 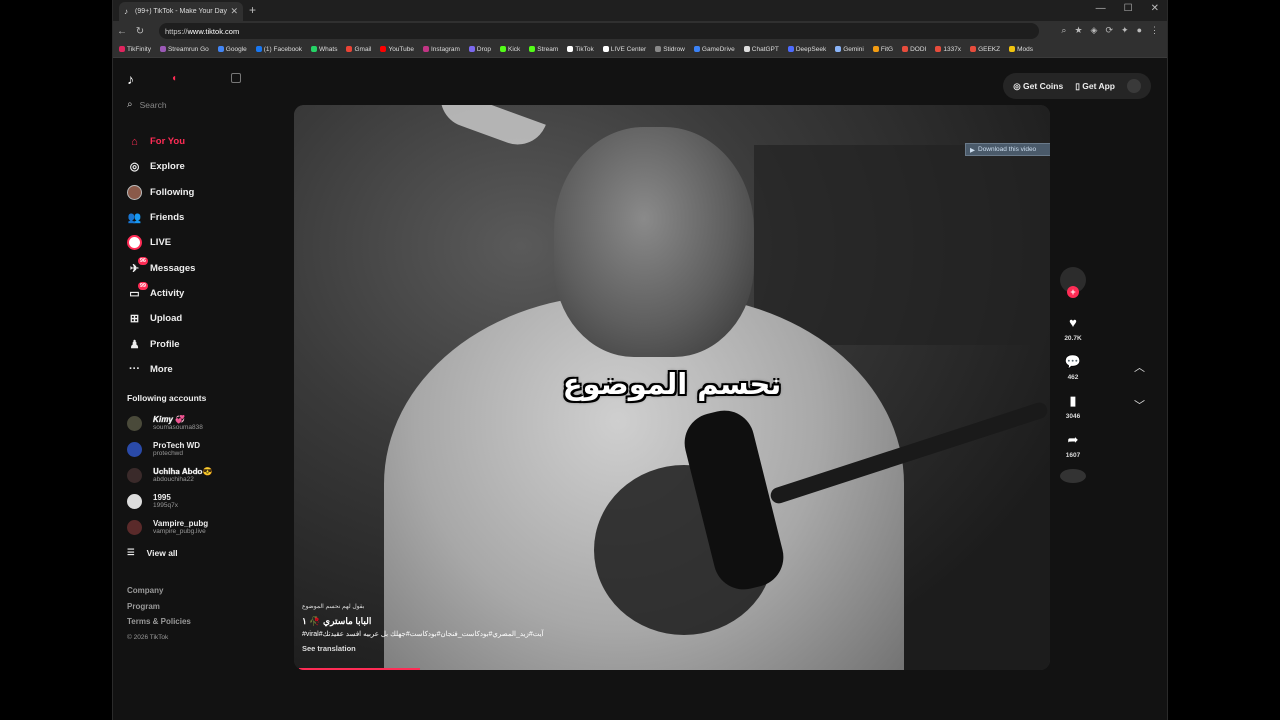 What do you see at coordinates (234, 11) in the screenshot?
I see `close-tab-icon: ✕` at bounding box center [234, 11].